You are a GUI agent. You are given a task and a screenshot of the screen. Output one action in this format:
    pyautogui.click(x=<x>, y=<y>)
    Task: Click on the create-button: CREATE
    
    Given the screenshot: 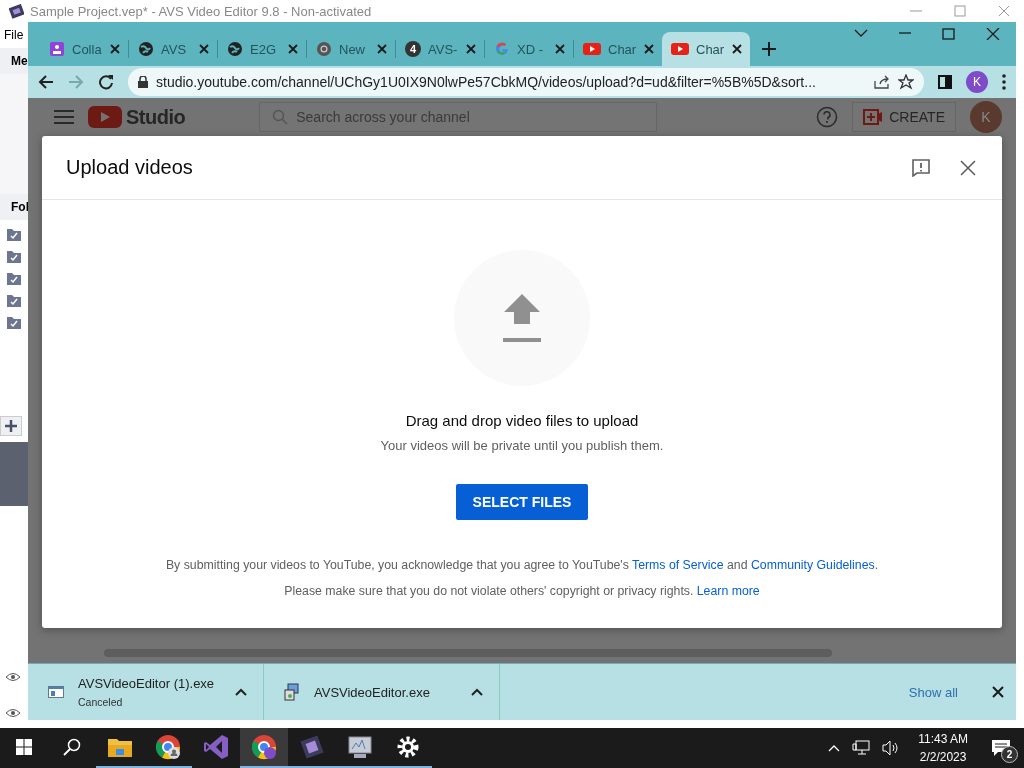 What is the action you would take?
    pyautogui.click(x=904, y=117)
    